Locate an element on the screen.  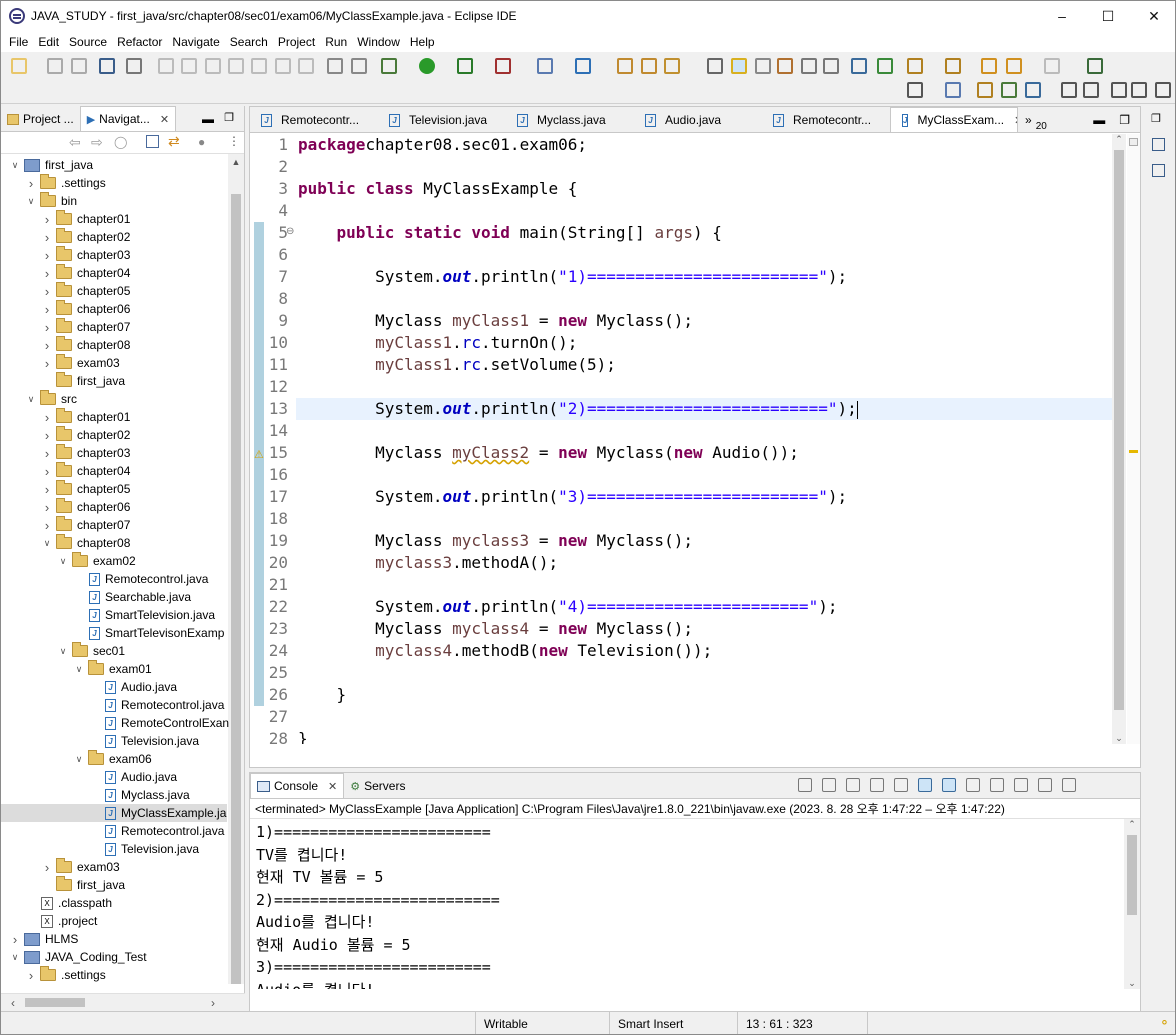
code-line: } is located at coordinates (322, 695).